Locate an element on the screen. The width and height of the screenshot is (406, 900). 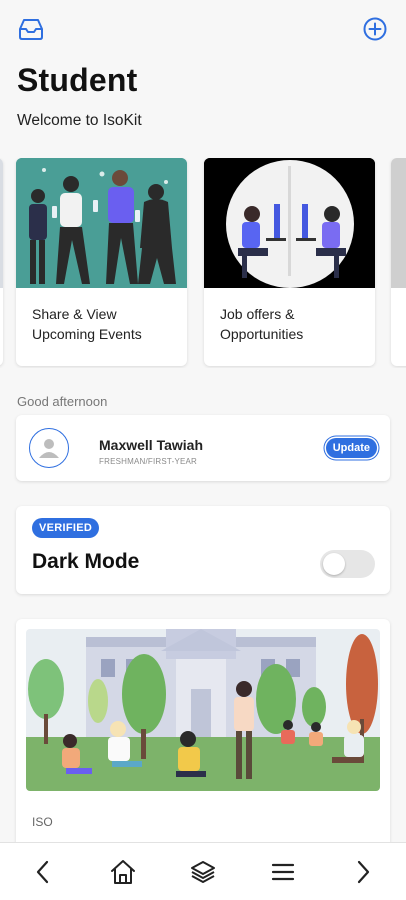
events-illustration is located at coordinates (101, 223).